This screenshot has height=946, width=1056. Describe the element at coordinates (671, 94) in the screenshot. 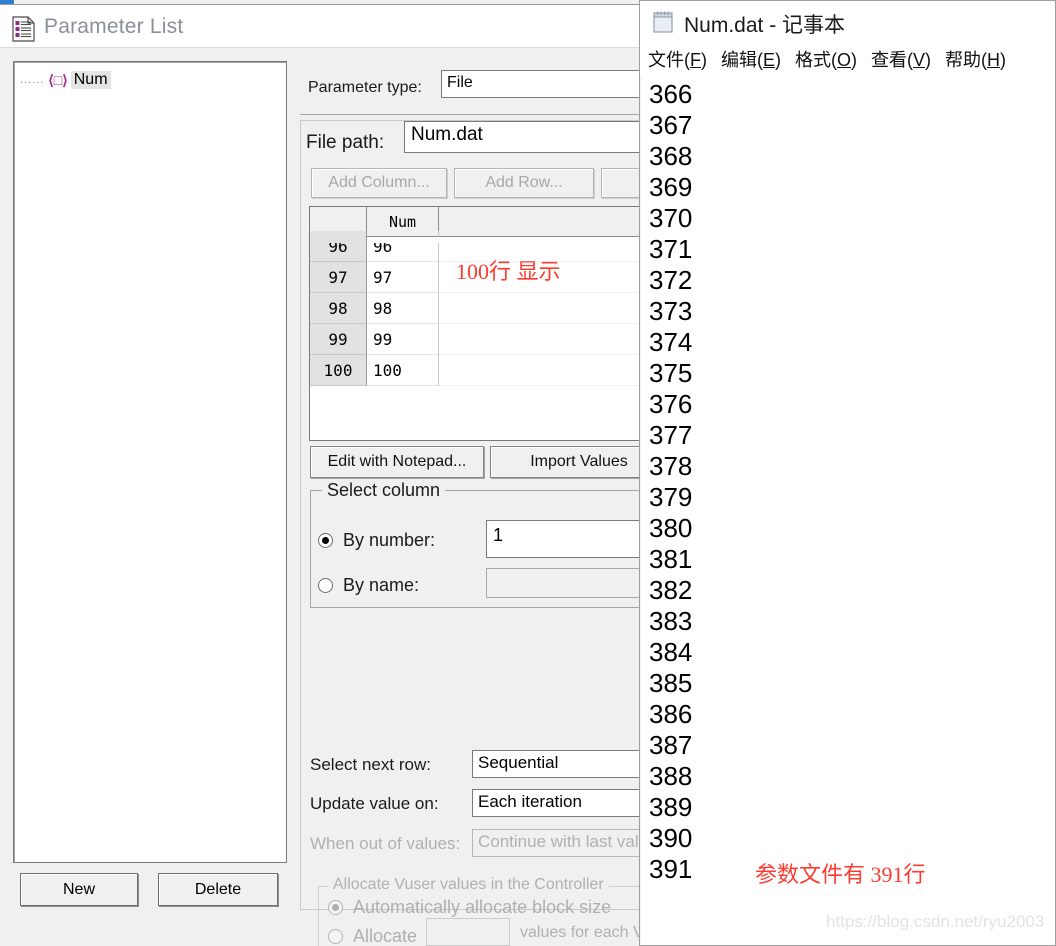

I see `notepad-text-line: 366` at that location.